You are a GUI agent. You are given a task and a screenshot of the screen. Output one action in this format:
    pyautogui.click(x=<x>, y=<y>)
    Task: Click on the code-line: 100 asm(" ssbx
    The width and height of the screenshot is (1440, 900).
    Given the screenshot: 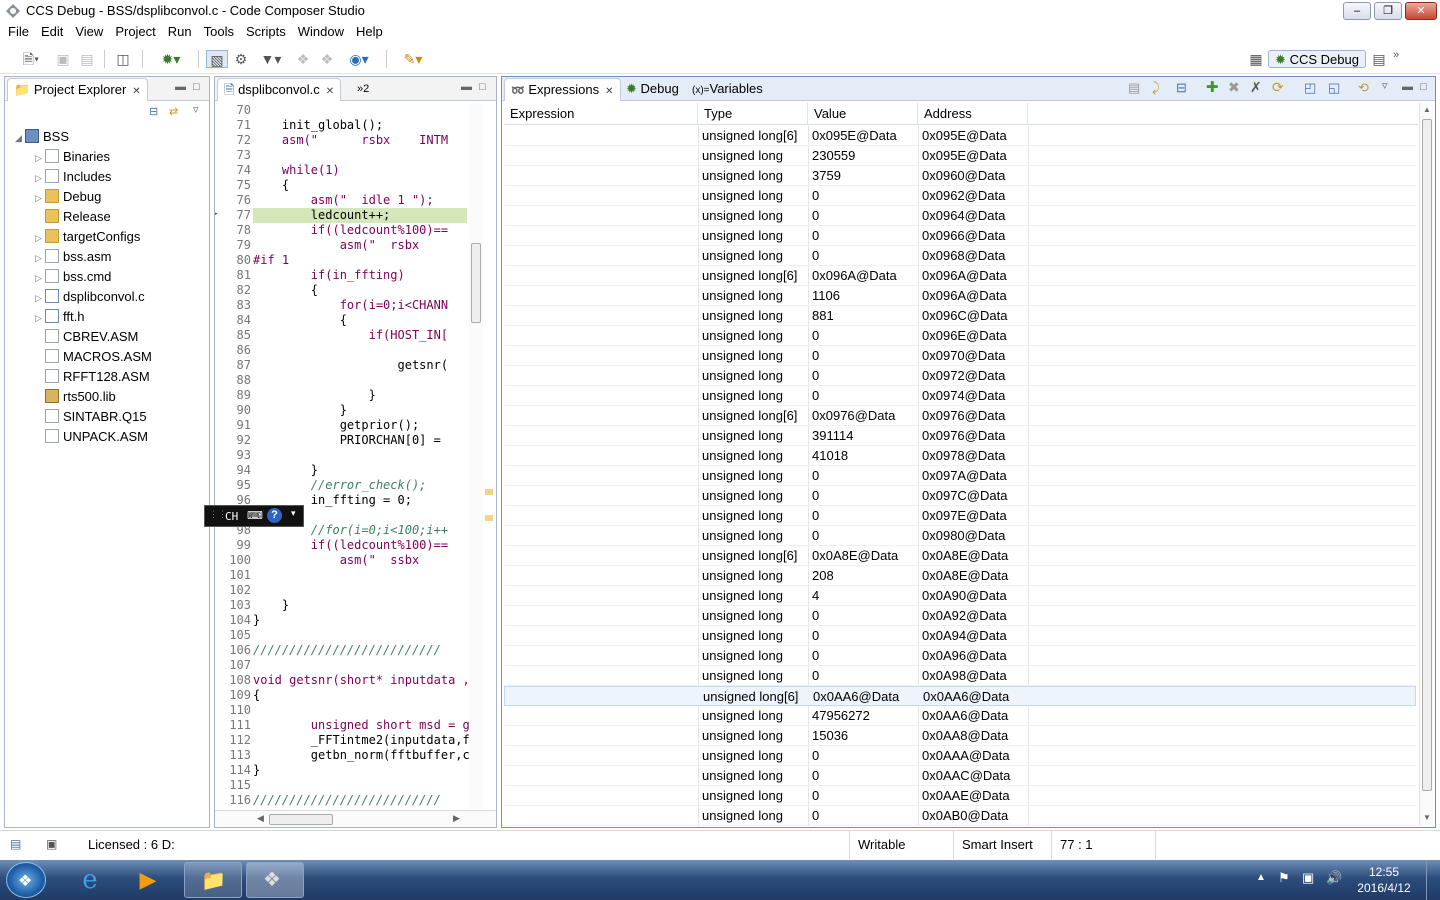 What is the action you would take?
    pyautogui.click(x=341, y=560)
    